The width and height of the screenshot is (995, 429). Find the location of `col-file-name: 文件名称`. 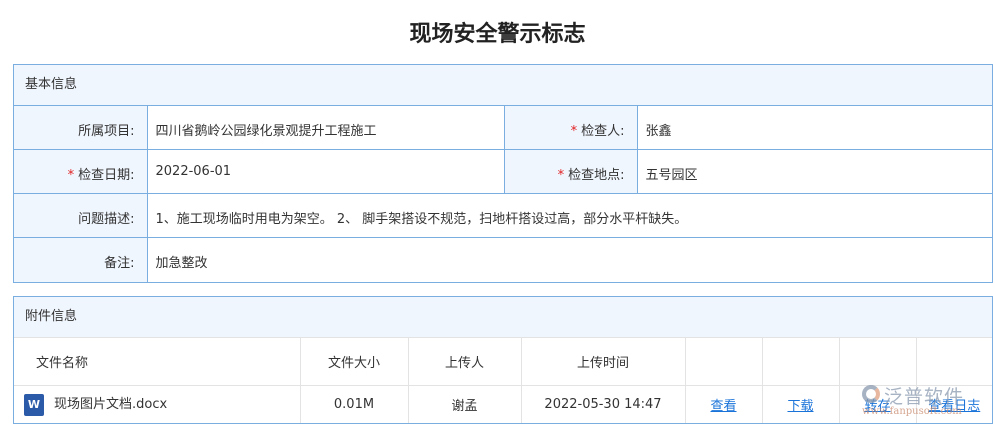

col-file-name: 文件名称 is located at coordinates (157, 361).